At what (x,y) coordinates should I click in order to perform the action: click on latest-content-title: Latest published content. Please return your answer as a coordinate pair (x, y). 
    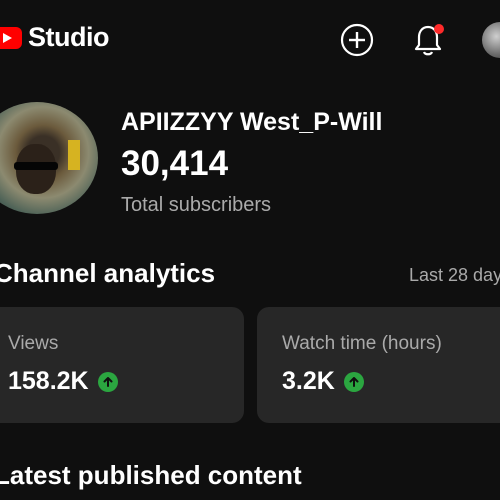
    Looking at the image, I should click on (151, 475).